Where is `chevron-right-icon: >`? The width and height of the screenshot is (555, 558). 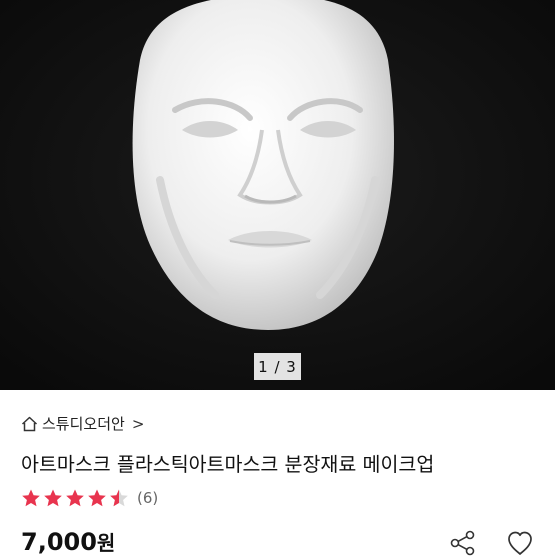 chevron-right-icon: > is located at coordinates (138, 423).